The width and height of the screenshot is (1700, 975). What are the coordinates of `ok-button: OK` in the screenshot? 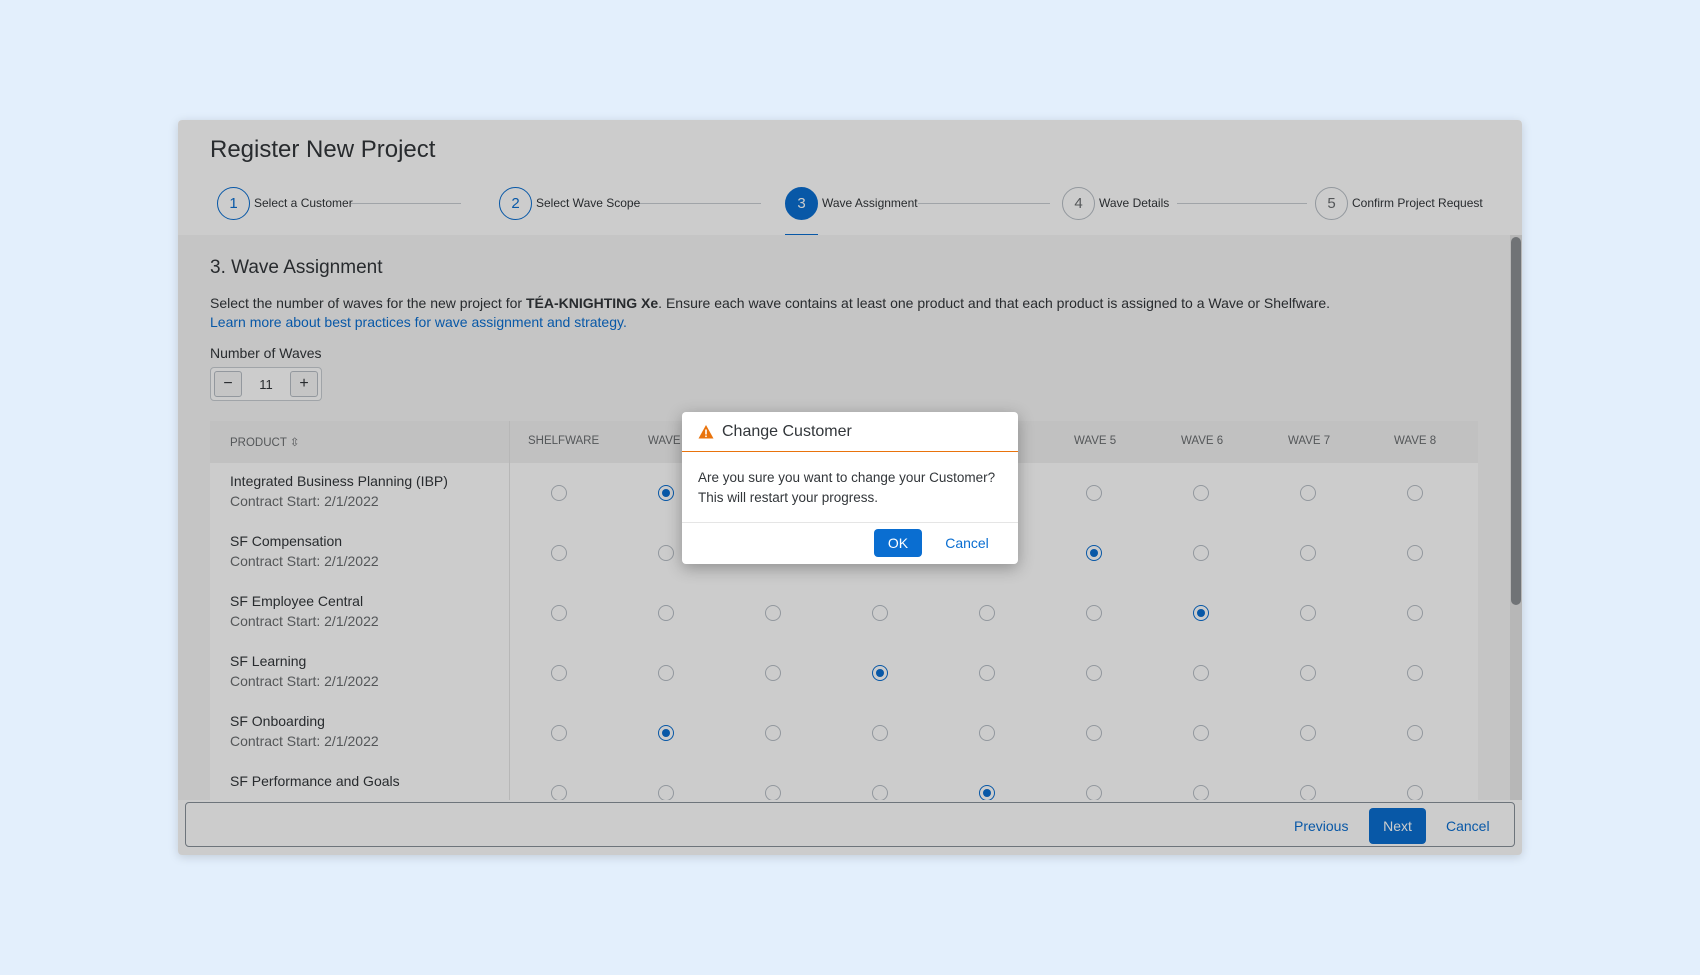 It's located at (898, 543).